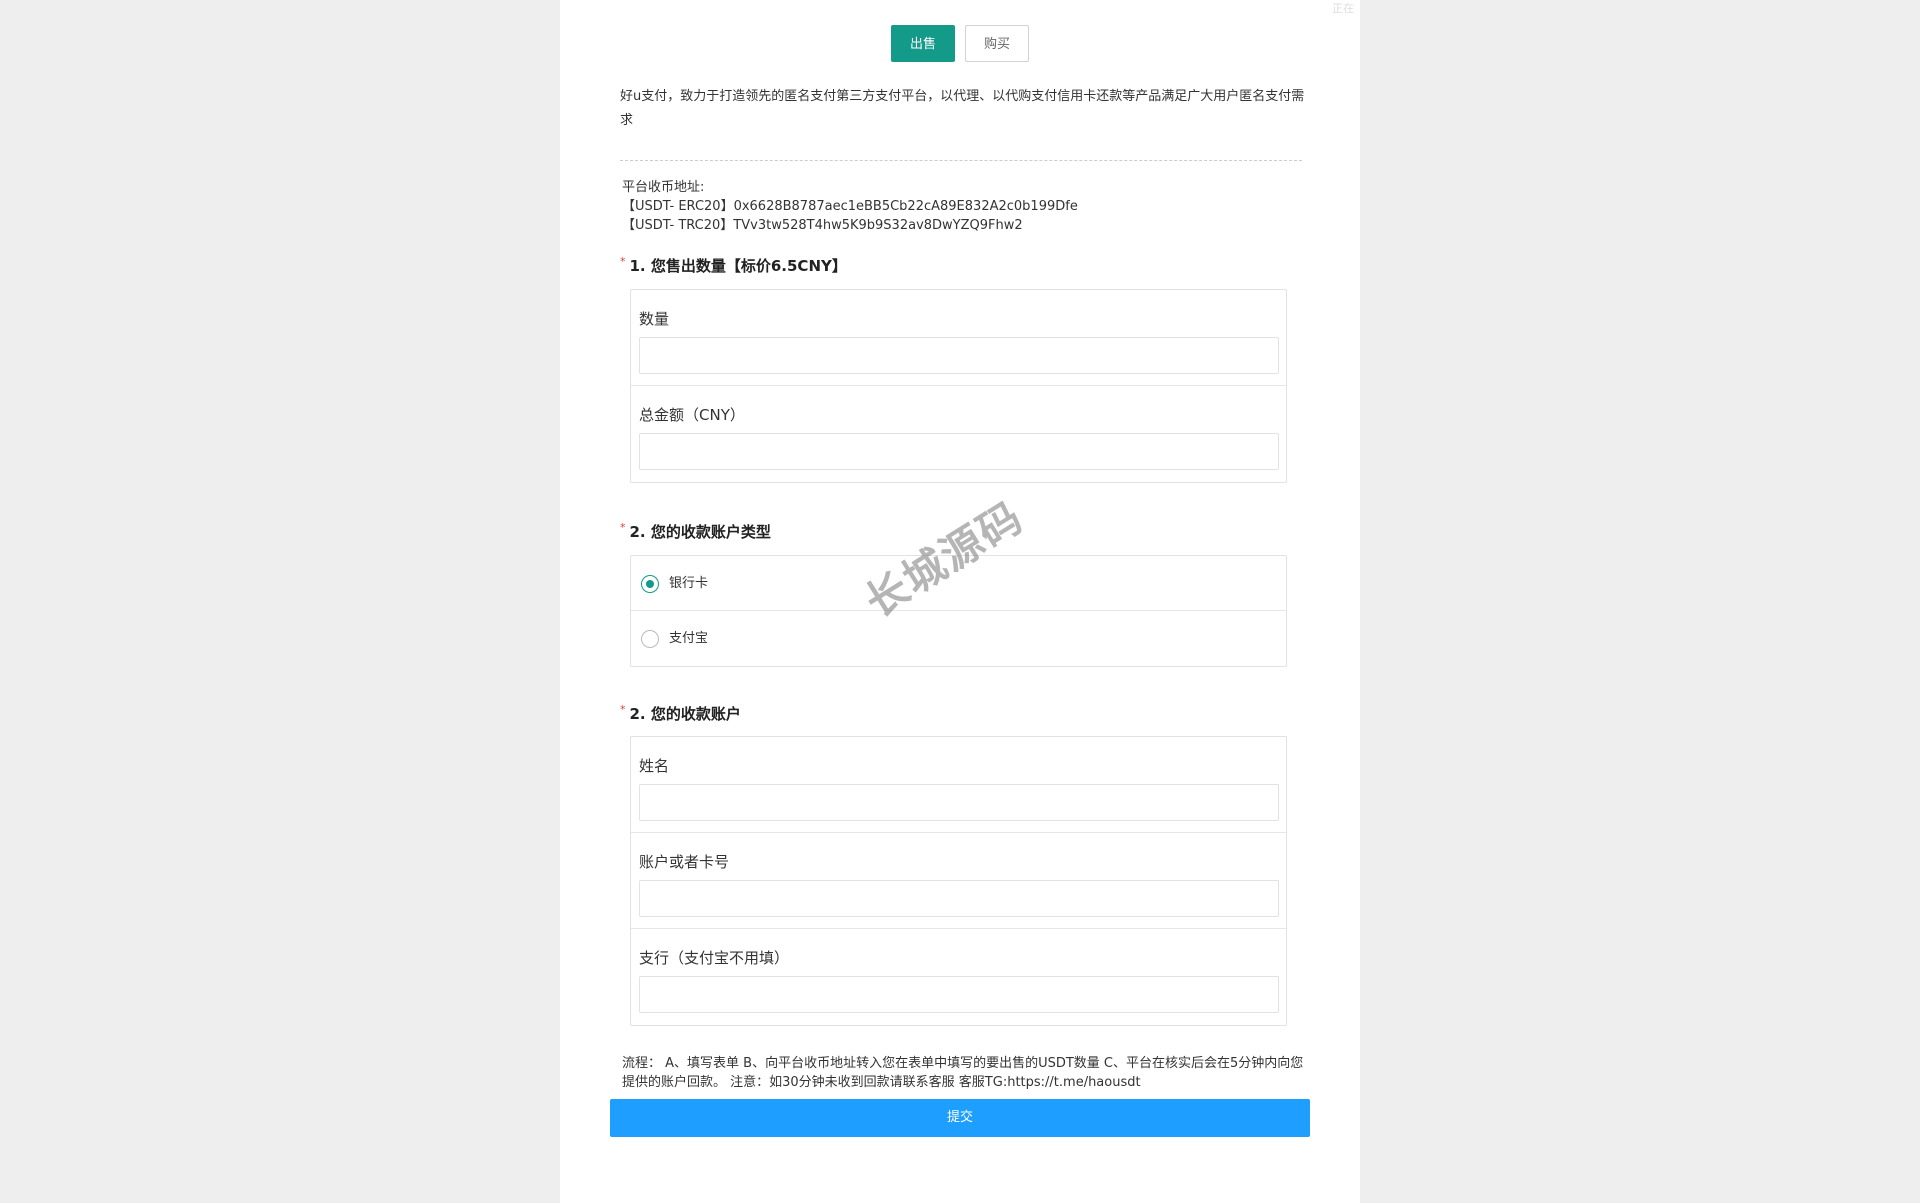 Image resolution: width=1920 pixels, height=1203 pixels. I want to click on section1-card: 数量 总金额（CNY）, so click(958, 386).